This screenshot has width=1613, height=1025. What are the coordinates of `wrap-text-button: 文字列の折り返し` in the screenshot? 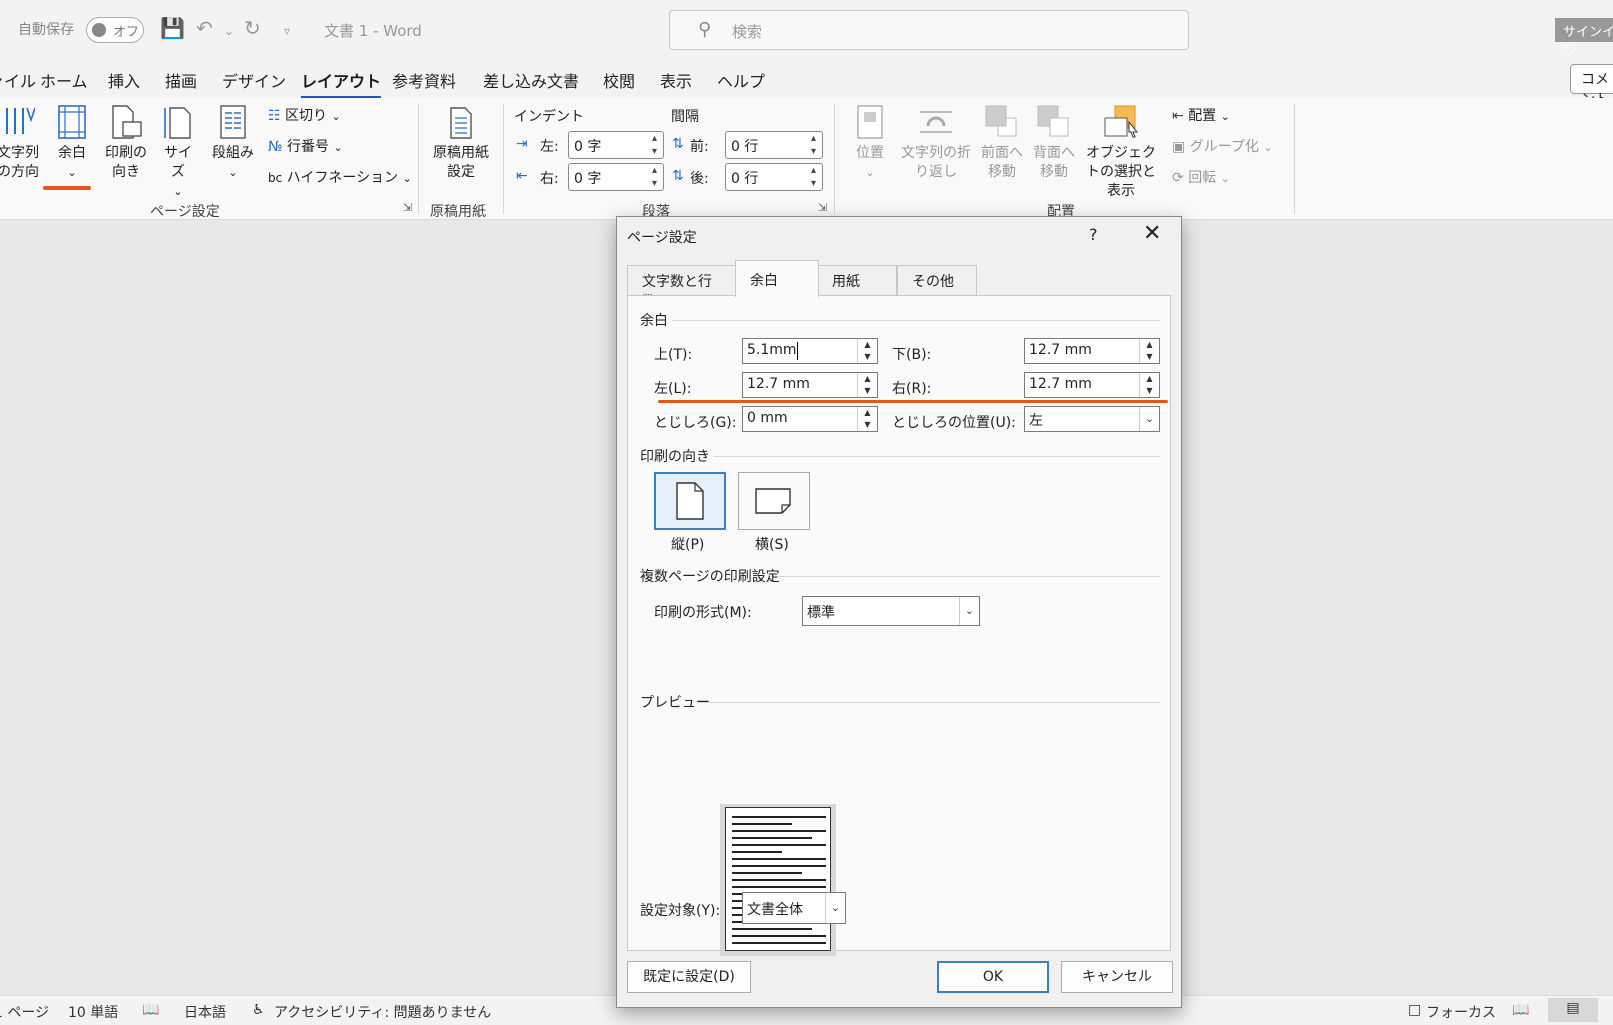 It's located at (936, 143).